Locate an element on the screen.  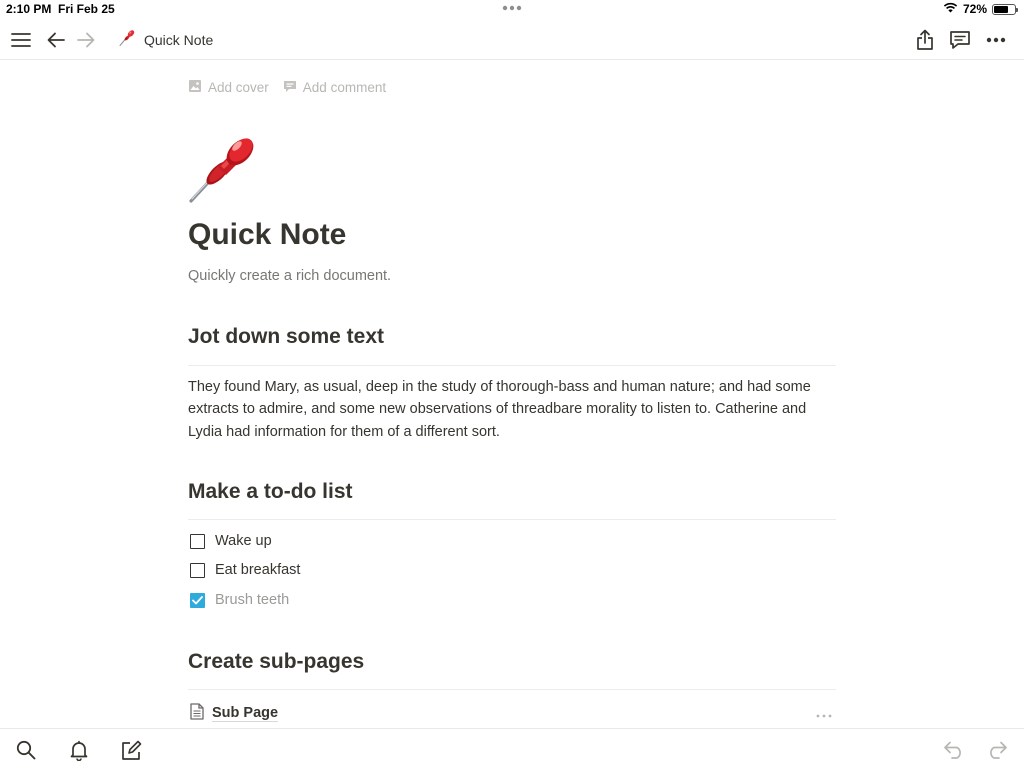
add-cover-button: Add cover is located at coordinates (228, 87).